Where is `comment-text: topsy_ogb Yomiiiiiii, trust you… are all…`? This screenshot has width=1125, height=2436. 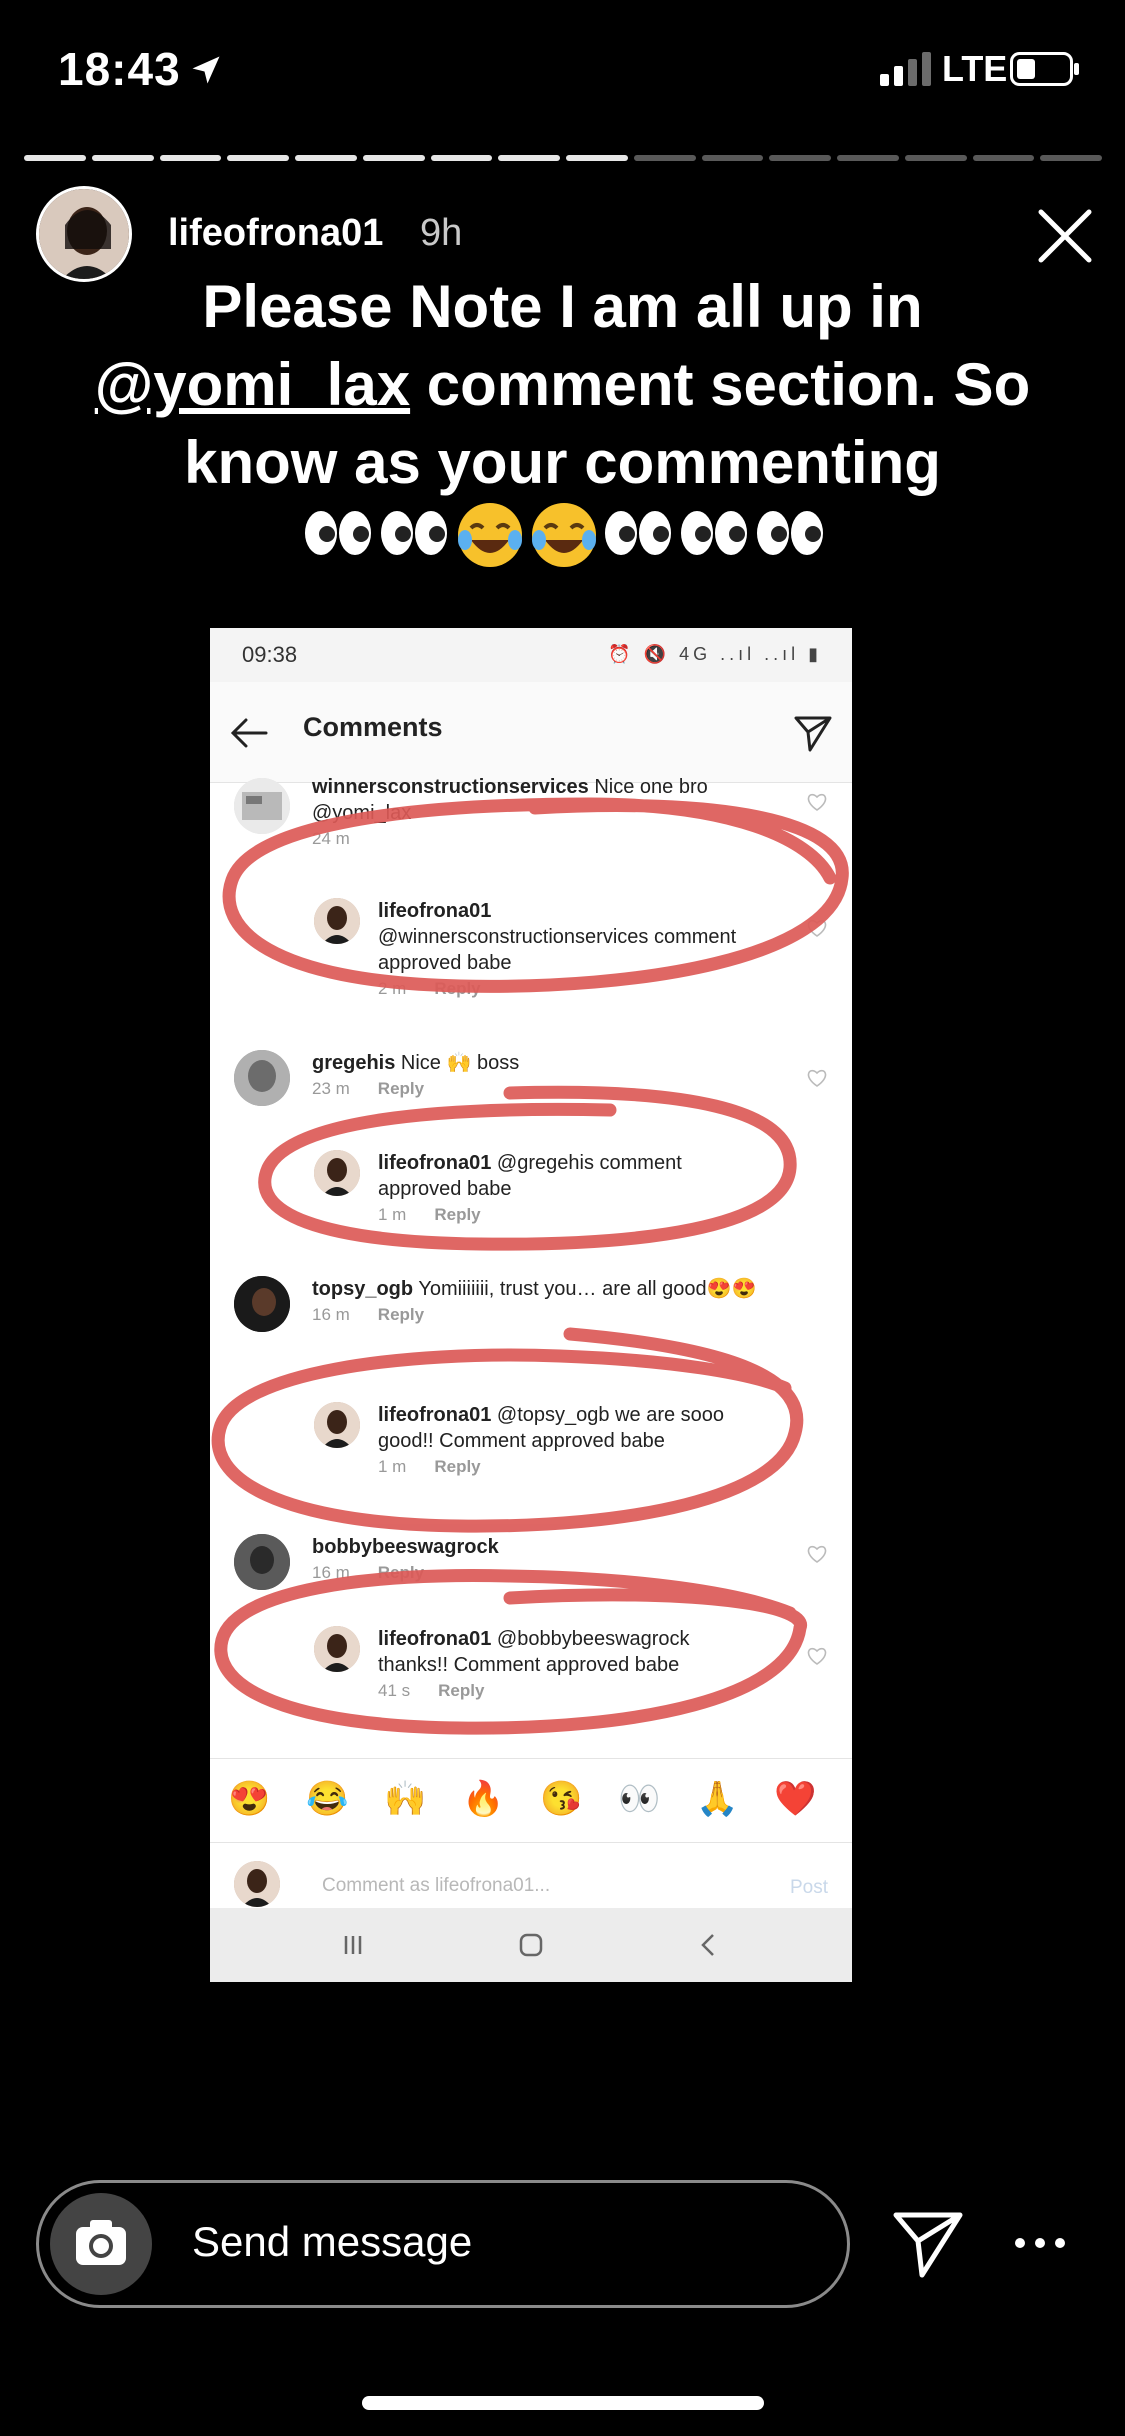
comment-text: topsy_ogb Yomiiiiiii, trust you… are all… is located at coordinates (547, 1302).